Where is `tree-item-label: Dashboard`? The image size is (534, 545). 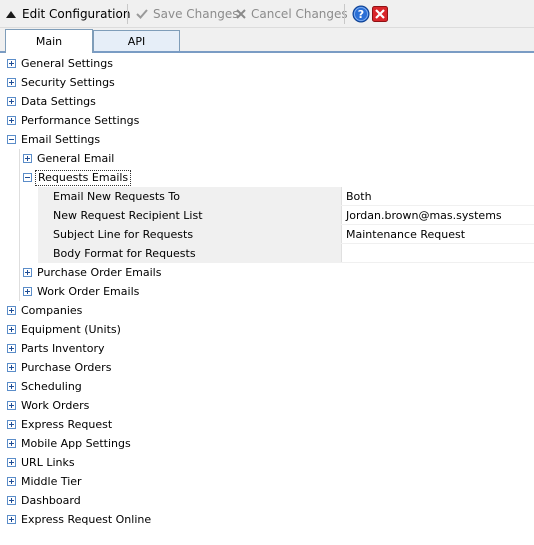
tree-item-label: Dashboard is located at coordinates (51, 500).